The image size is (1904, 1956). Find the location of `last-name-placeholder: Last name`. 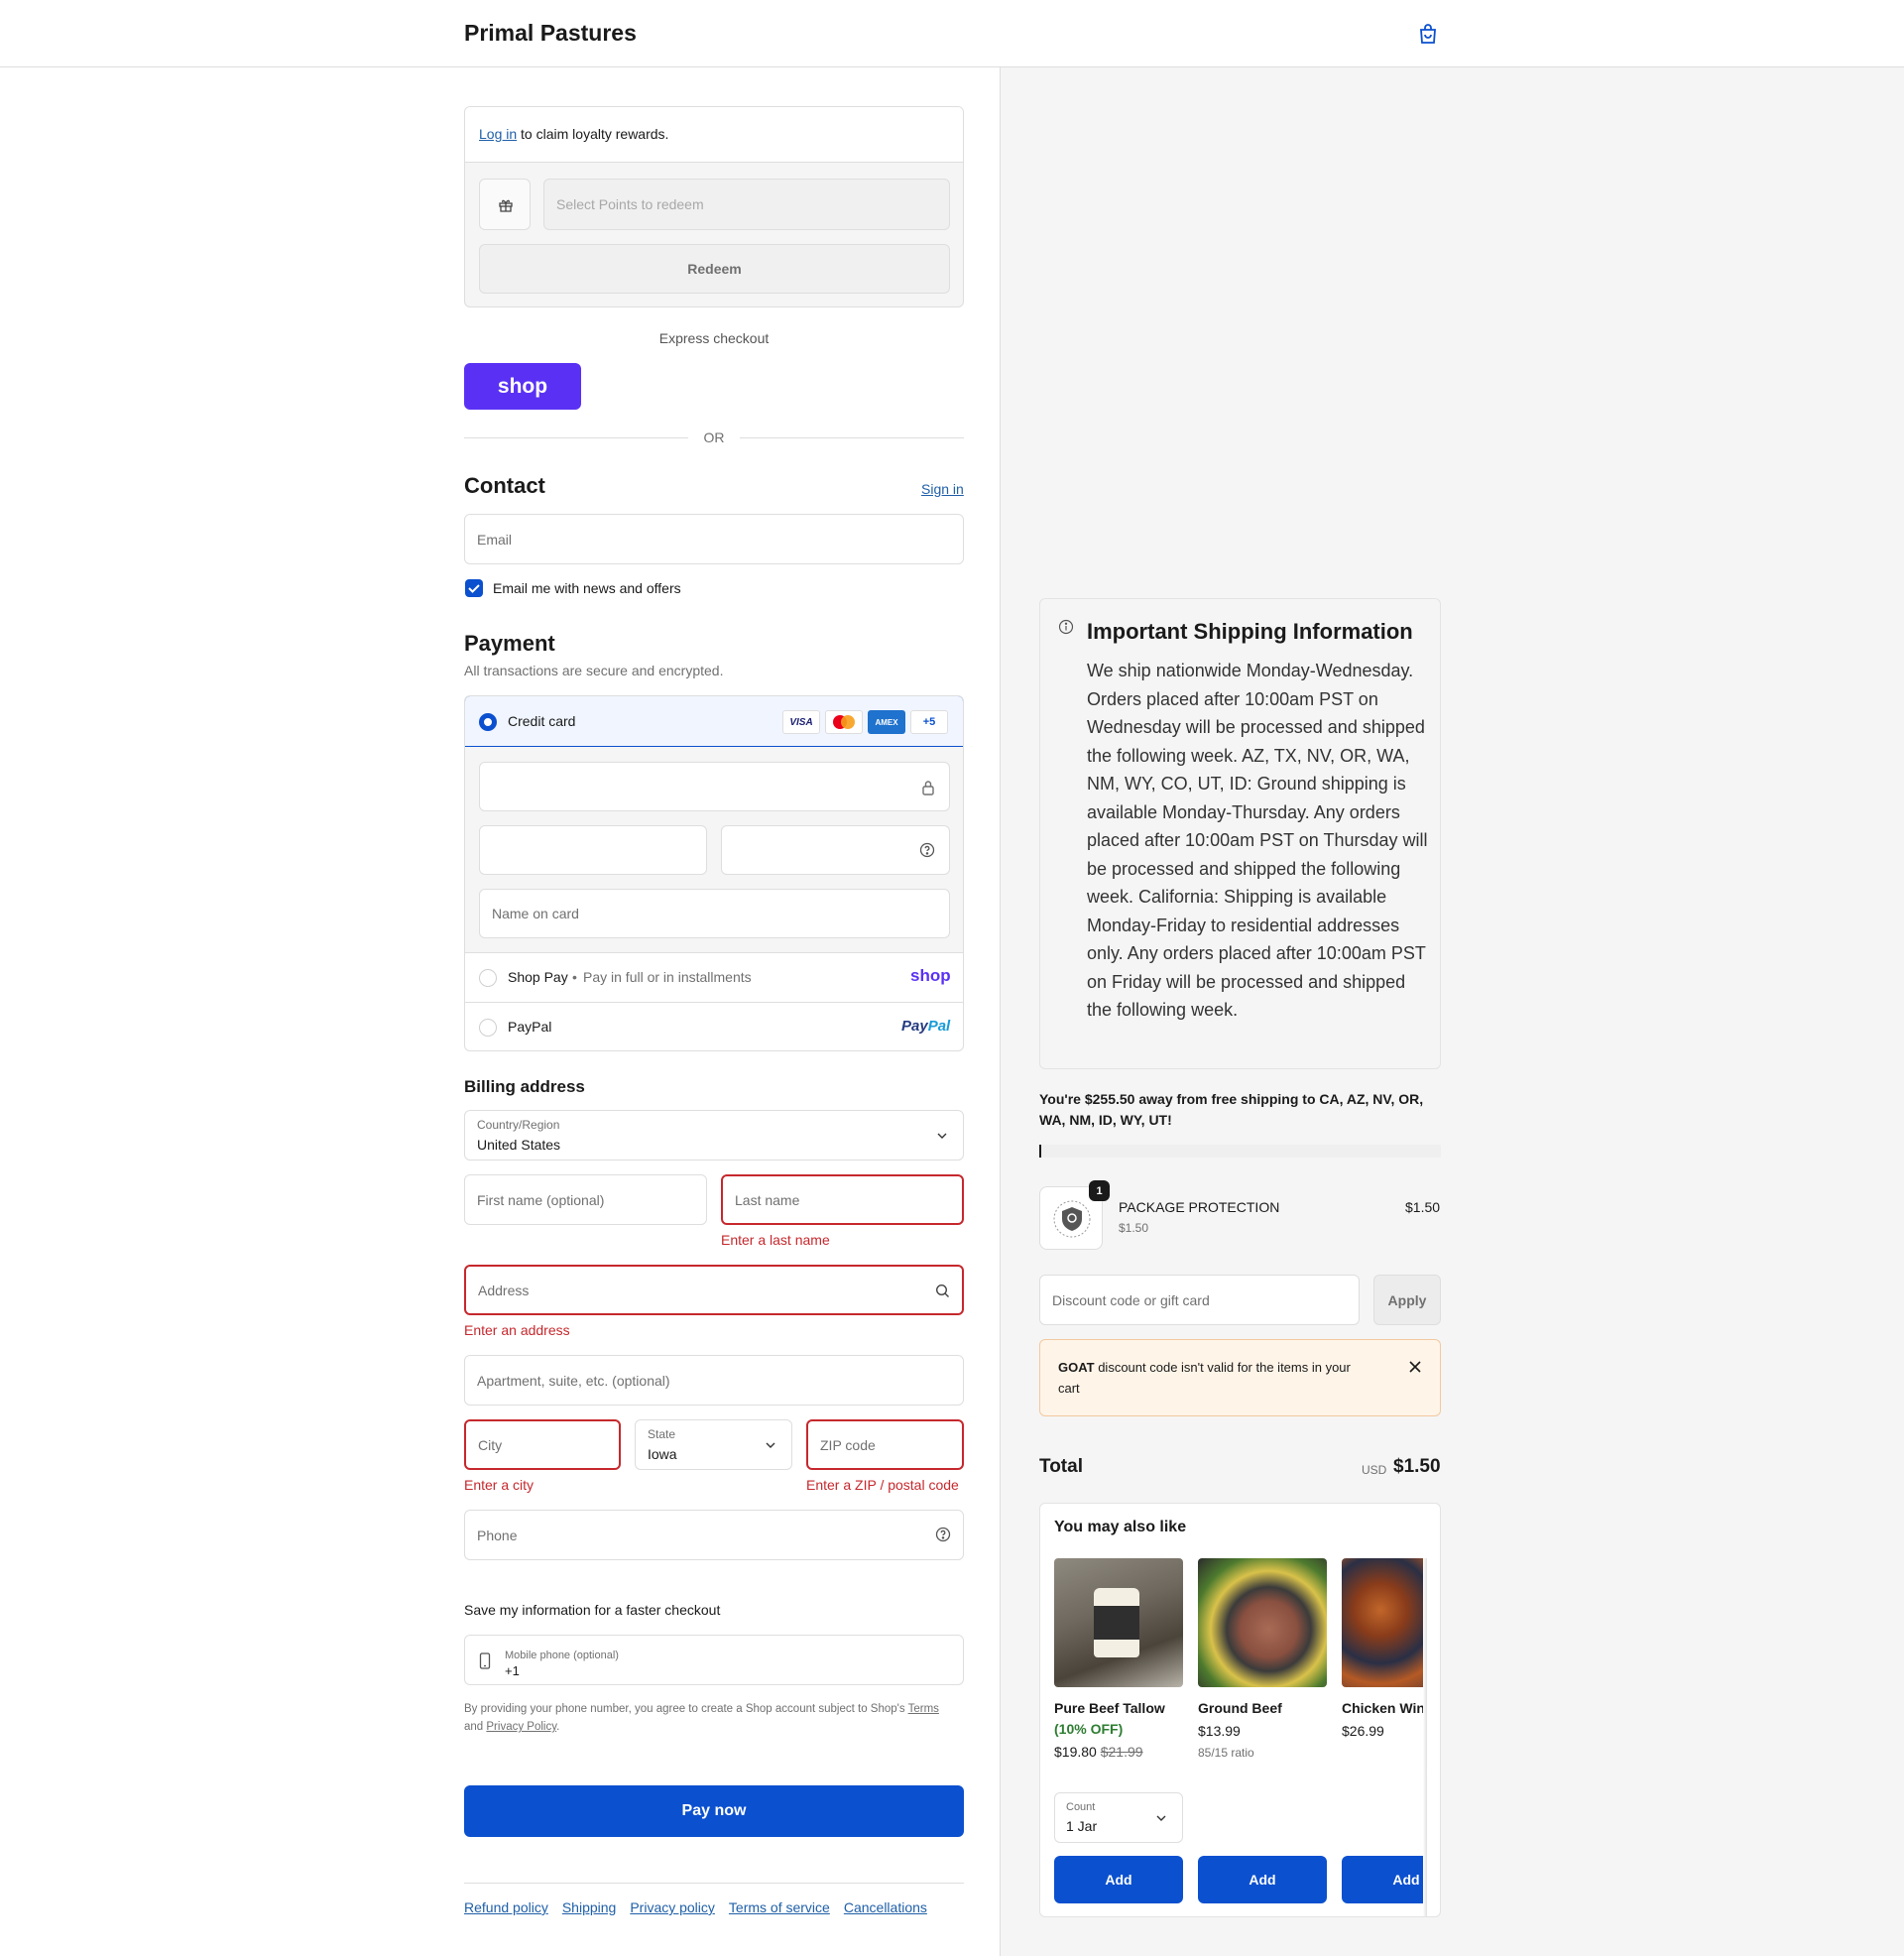

last-name-placeholder: Last name is located at coordinates (767, 1199).